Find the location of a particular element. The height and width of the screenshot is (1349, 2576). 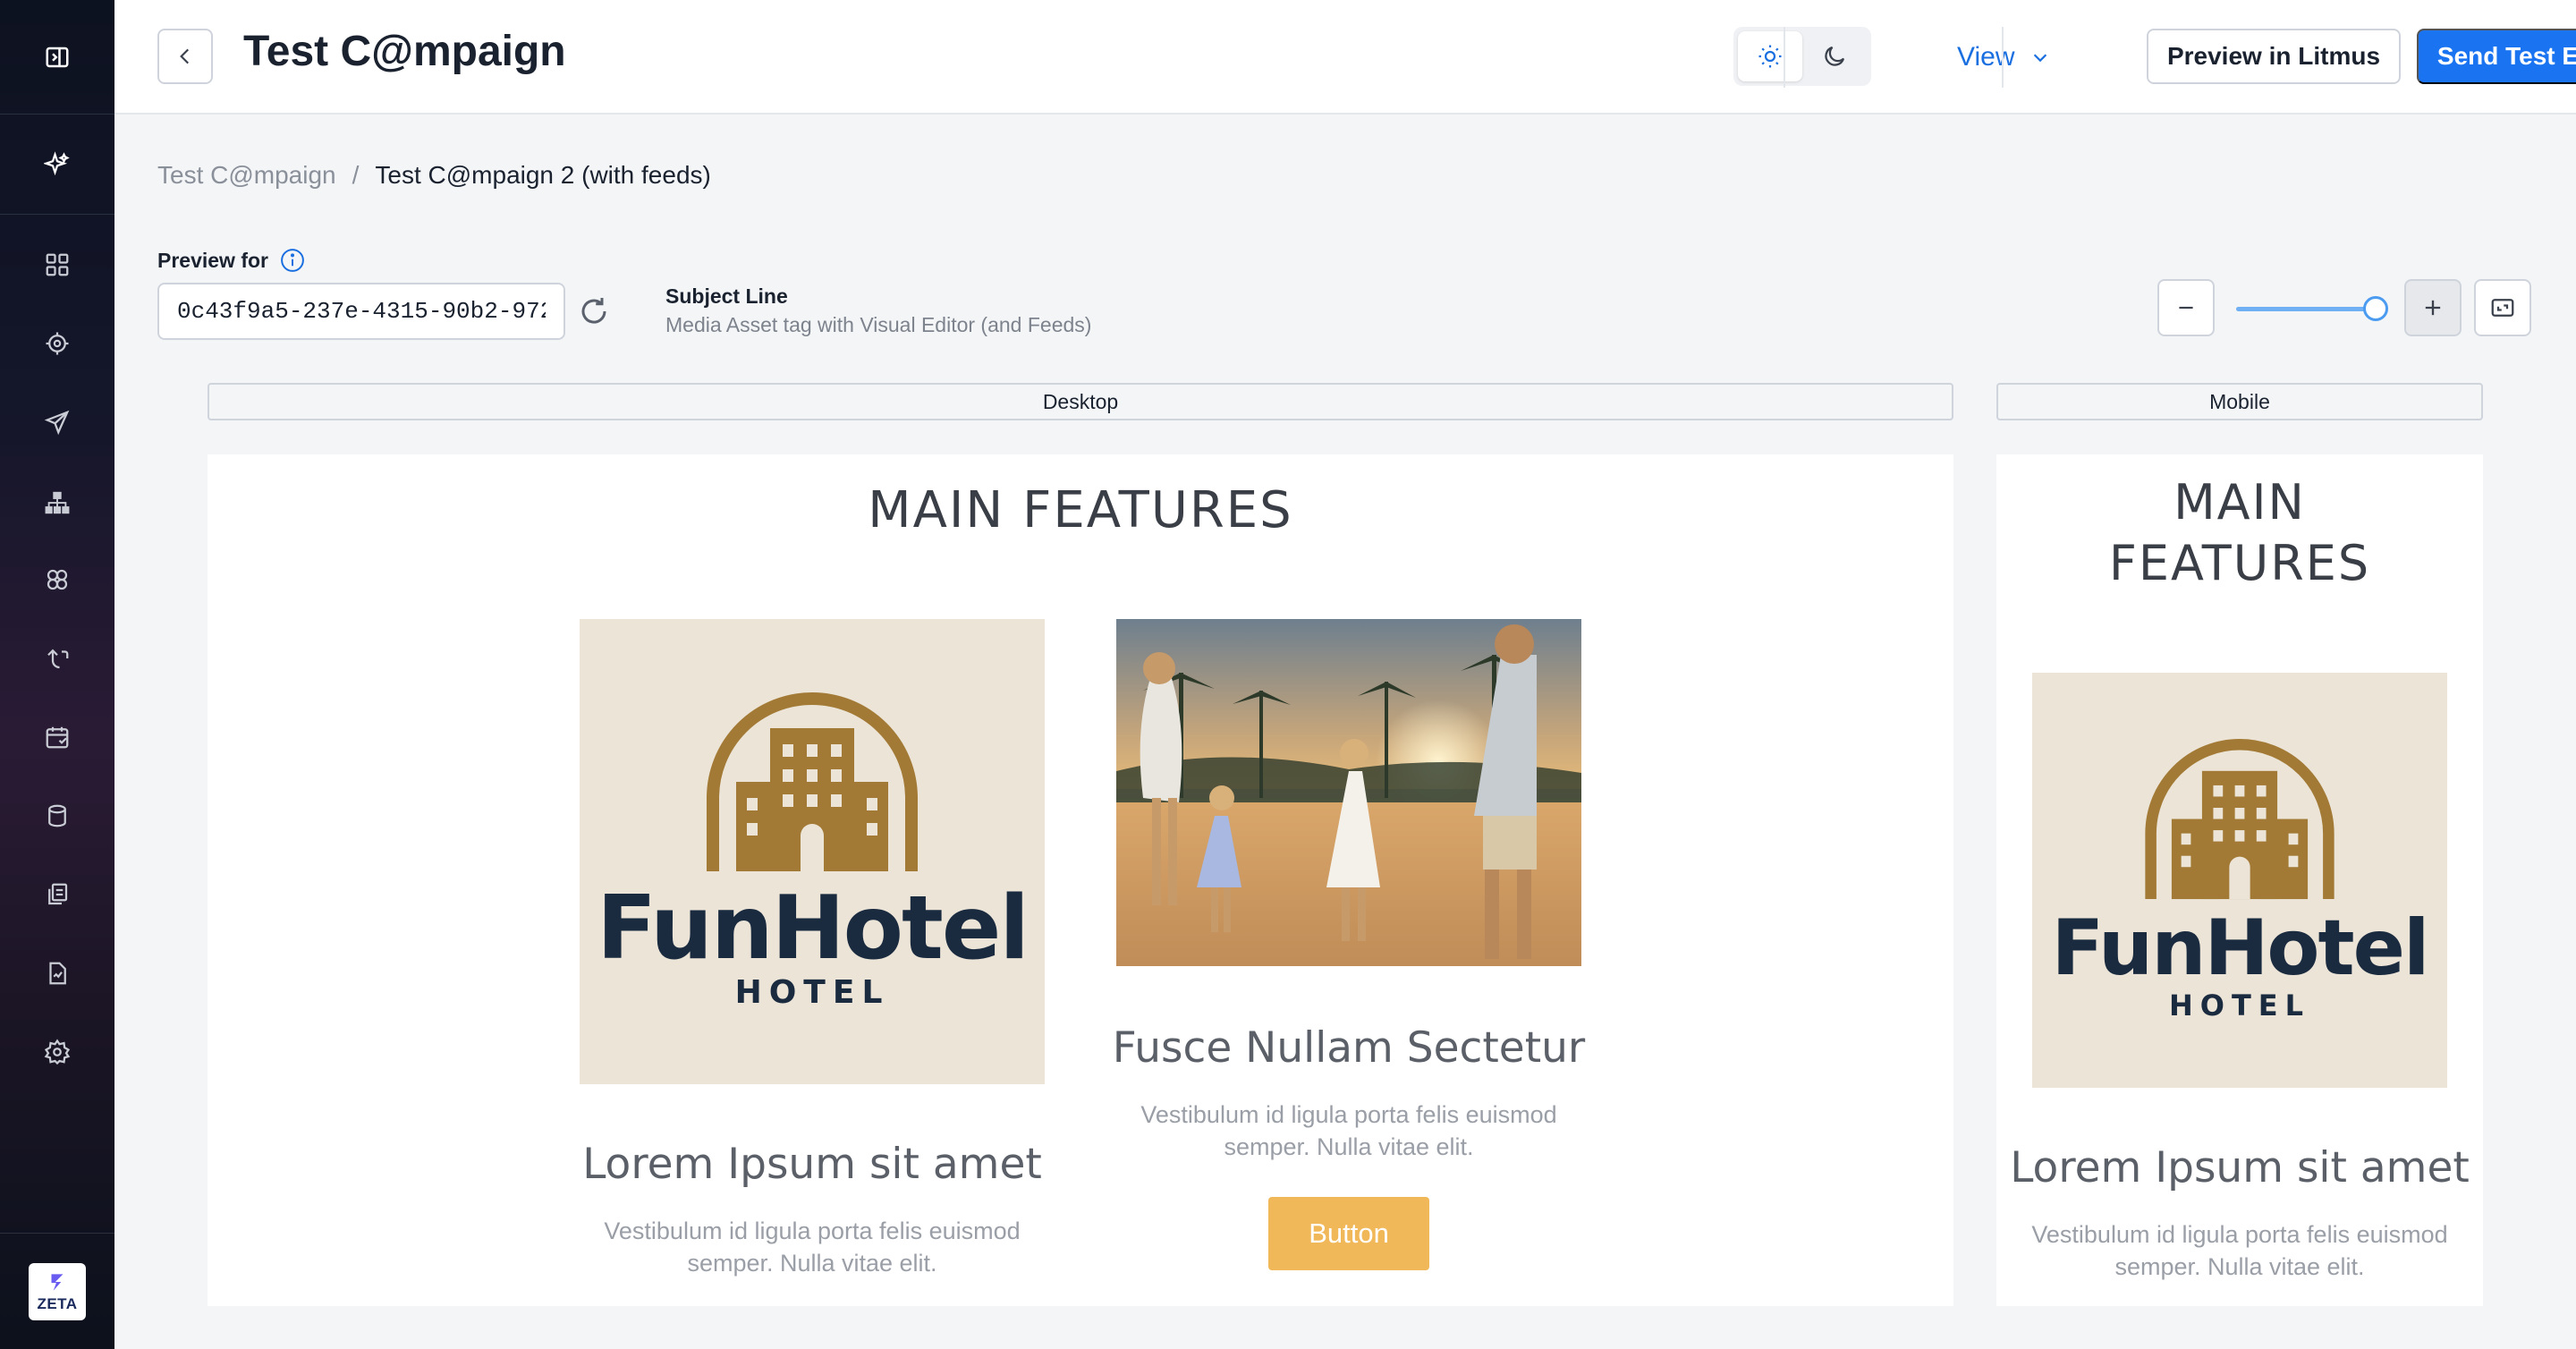

sidebar-item-dashboard is located at coordinates (57, 264).